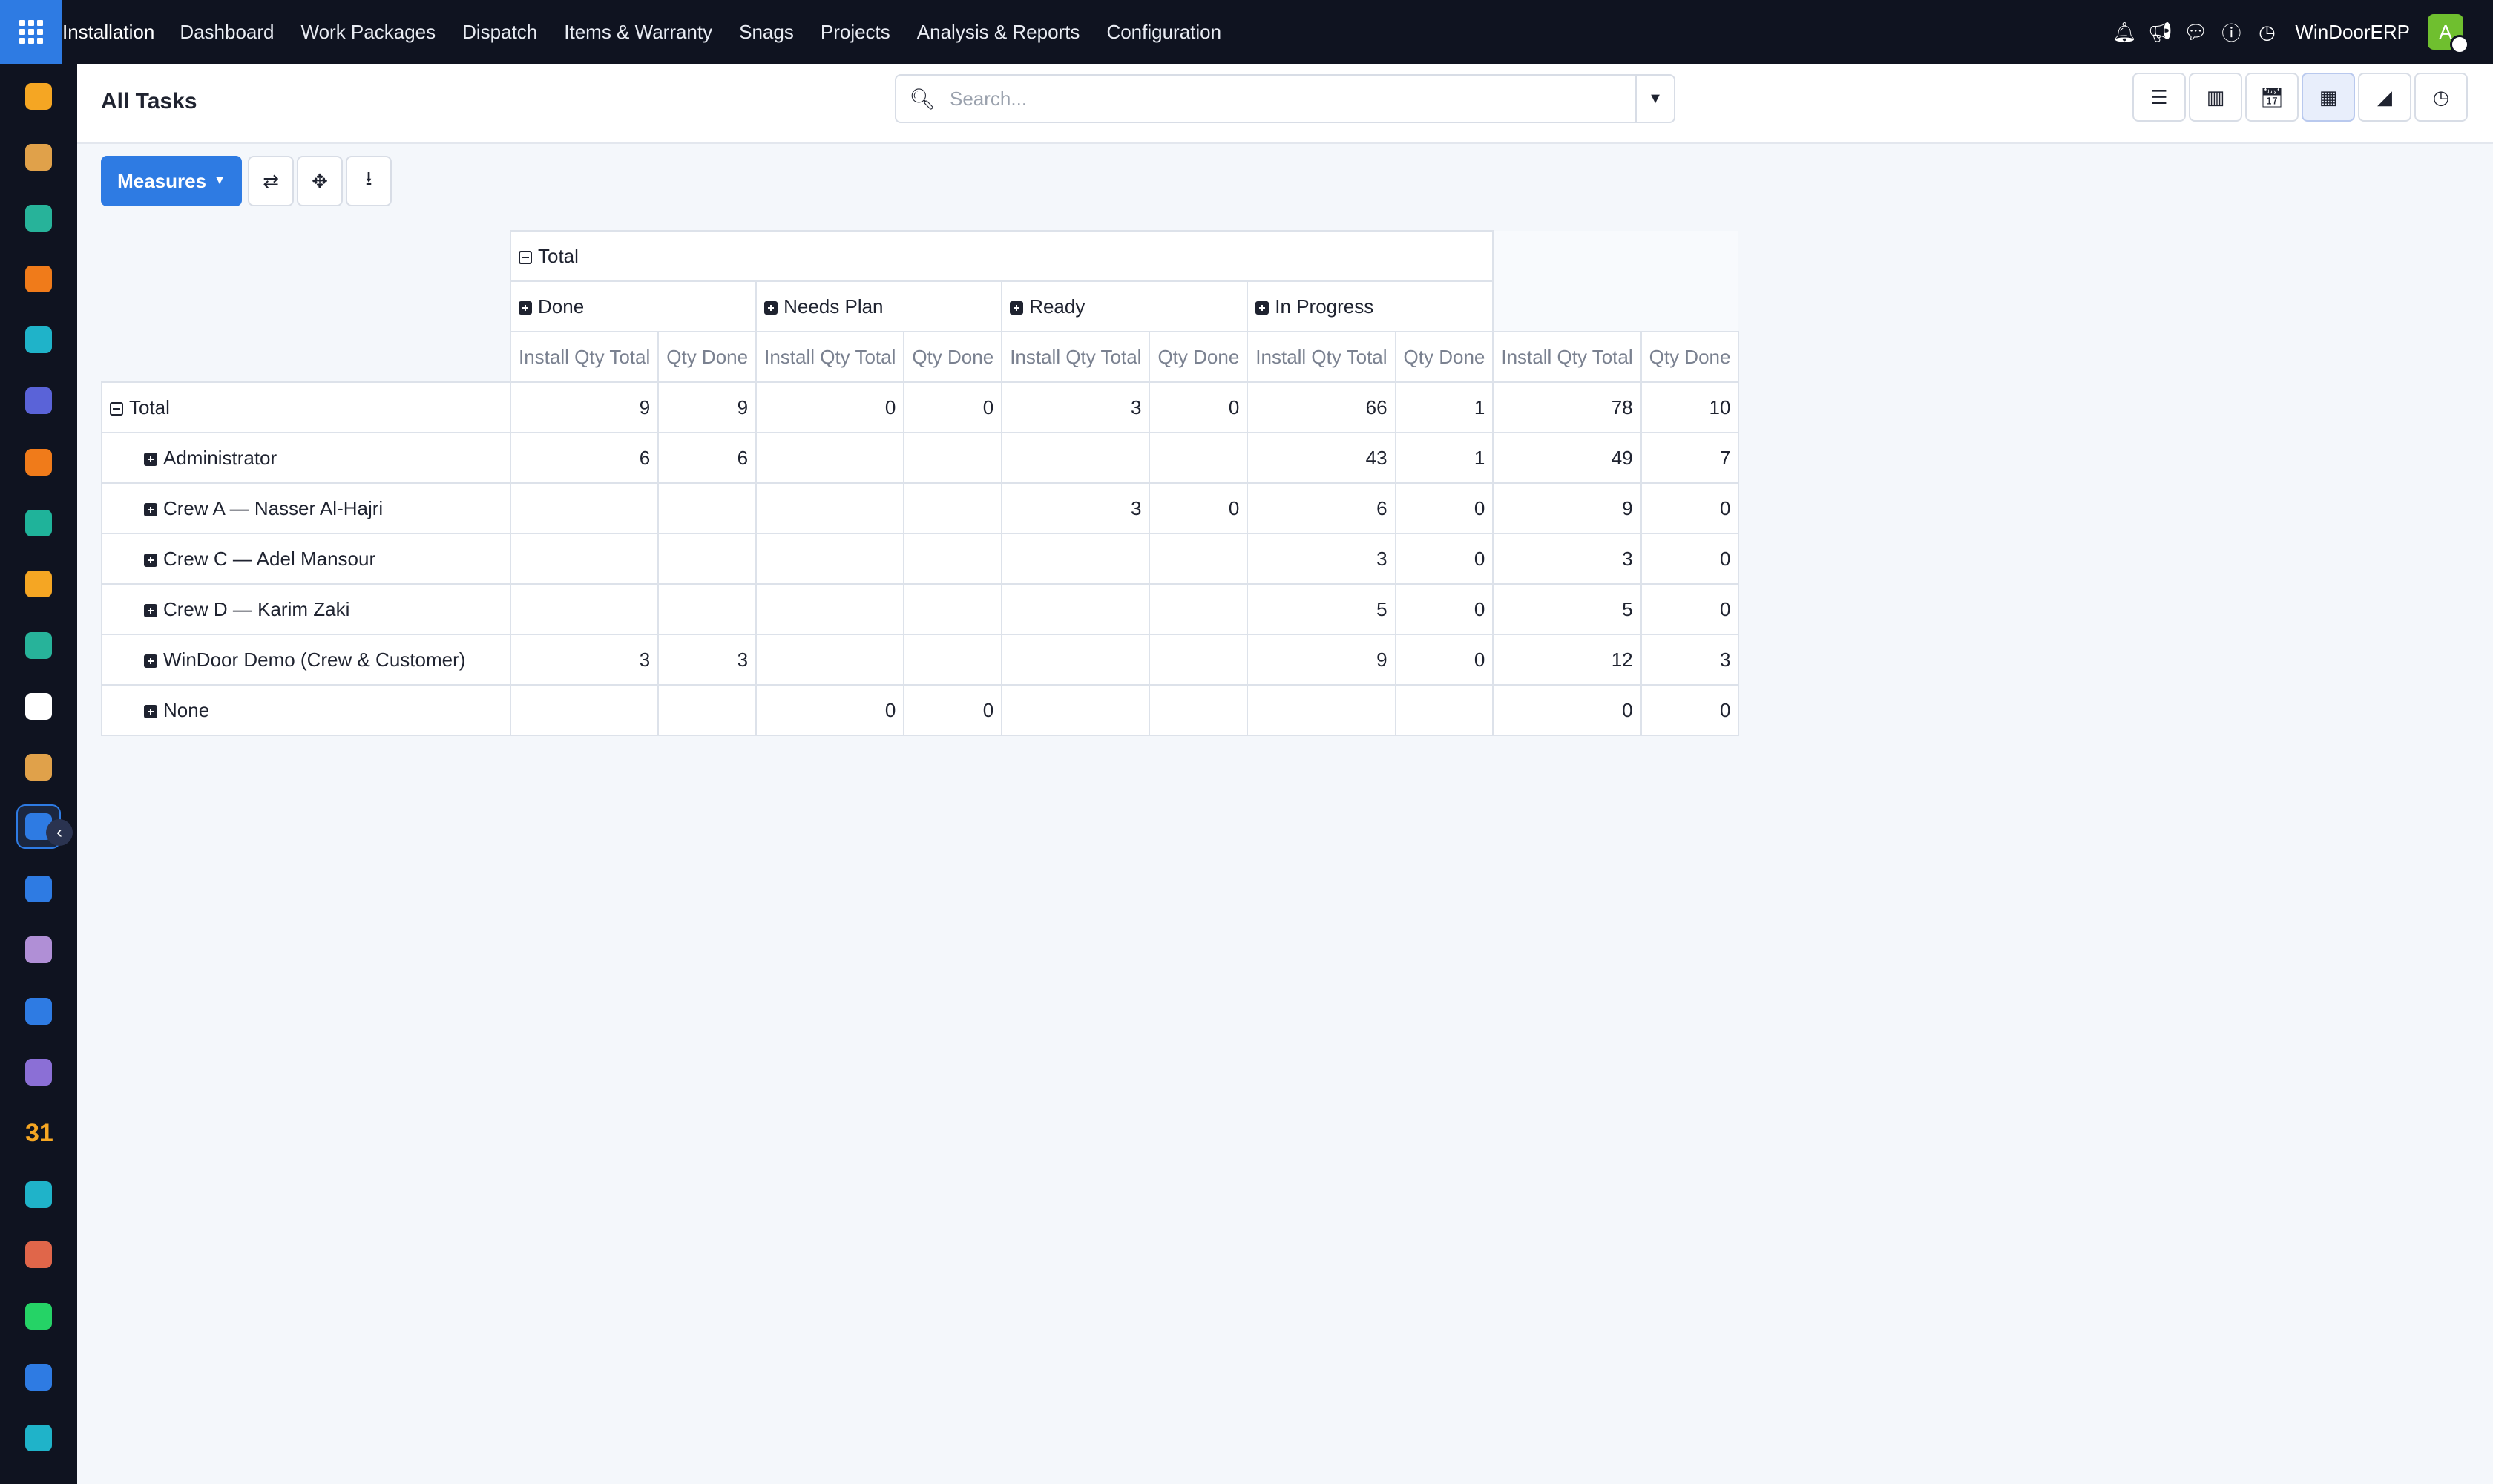  What do you see at coordinates (2272, 97) in the screenshot?
I see `calendar-view-icon: 📅︎` at bounding box center [2272, 97].